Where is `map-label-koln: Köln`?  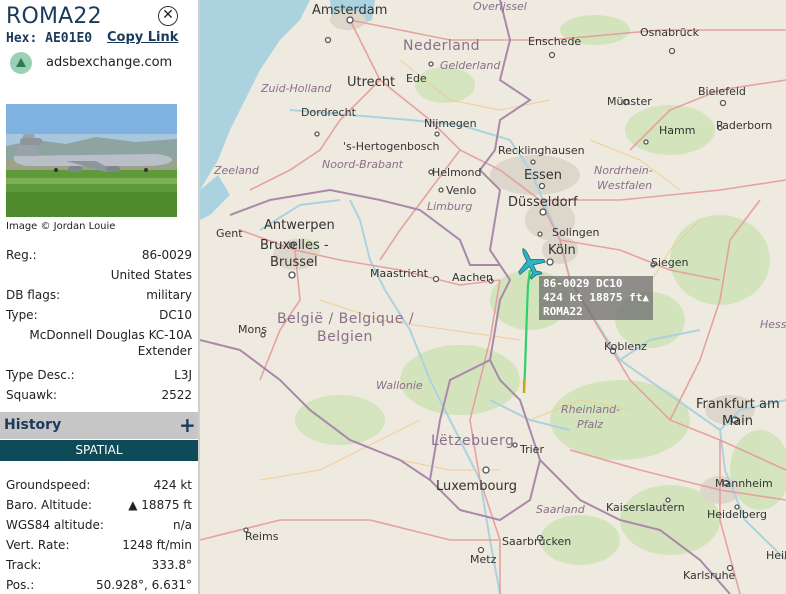 map-label-koln: Köln is located at coordinates (562, 250).